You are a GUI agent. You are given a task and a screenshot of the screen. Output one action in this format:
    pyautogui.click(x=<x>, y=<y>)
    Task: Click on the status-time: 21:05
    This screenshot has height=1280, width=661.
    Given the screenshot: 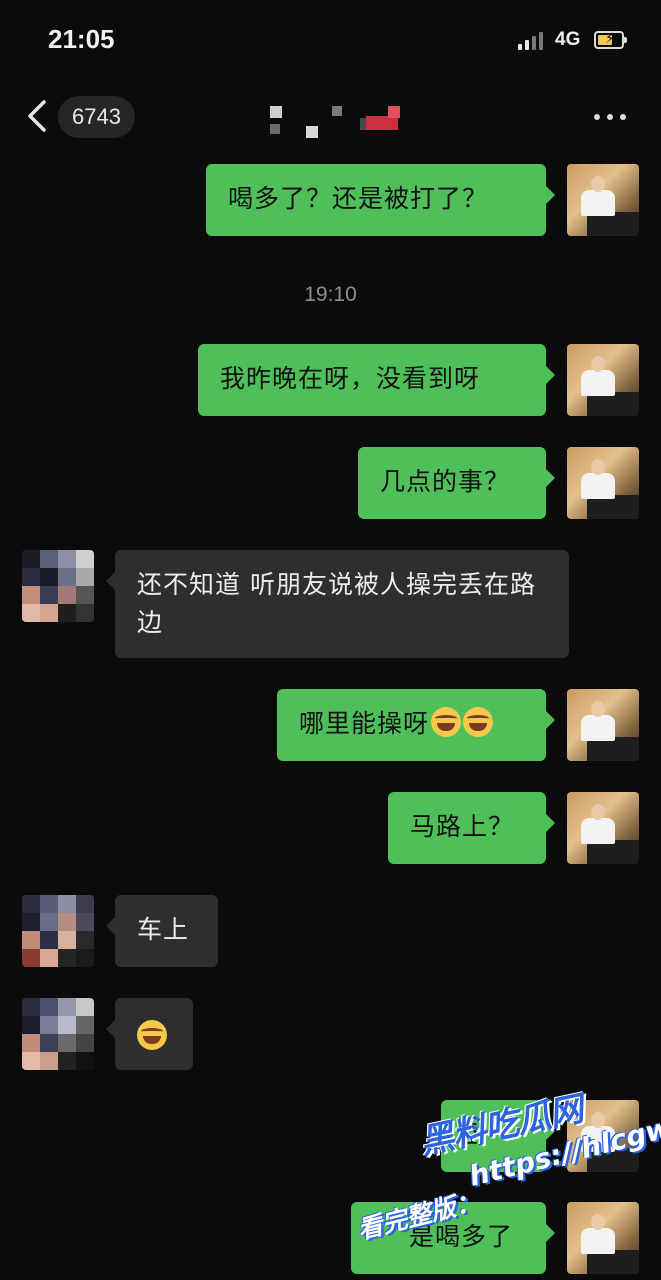 What is the action you would take?
    pyautogui.click(x=81, y=39)
    